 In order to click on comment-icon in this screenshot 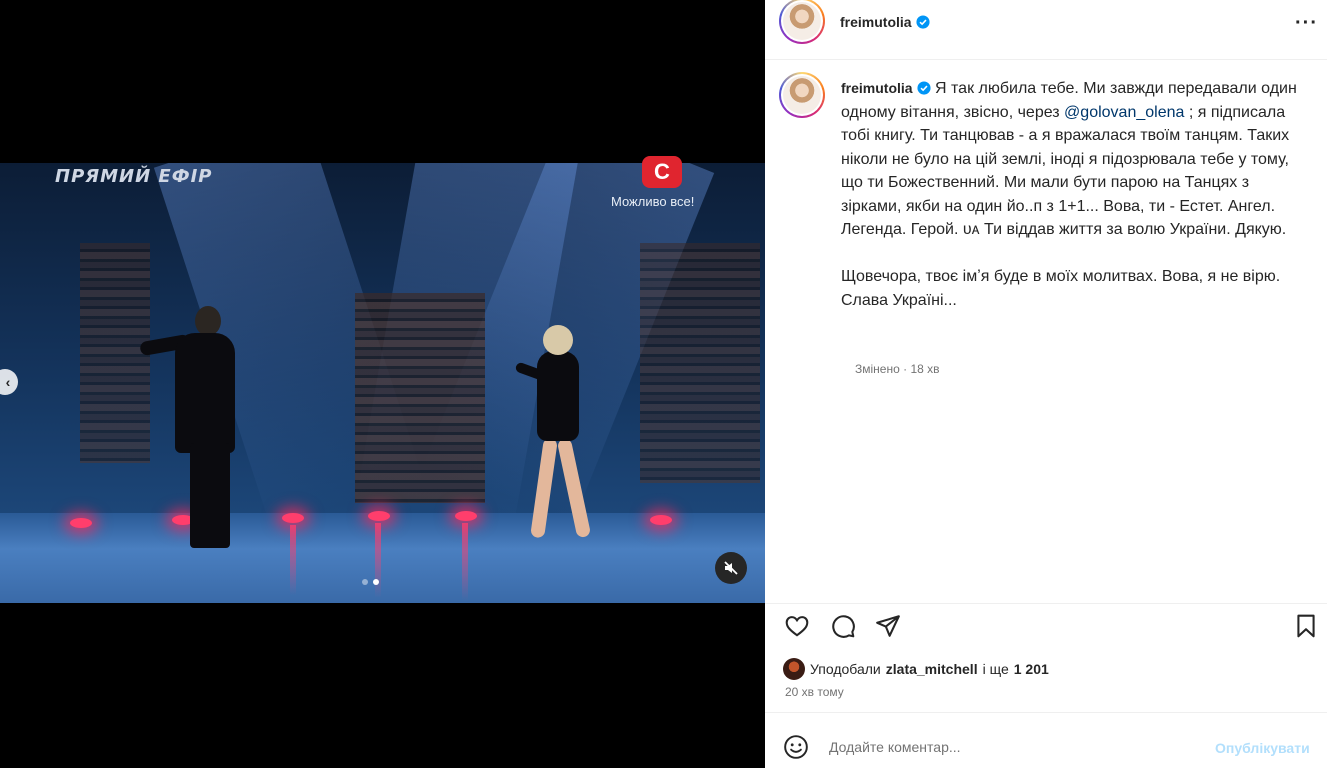, I will do `click(843, 626)`.